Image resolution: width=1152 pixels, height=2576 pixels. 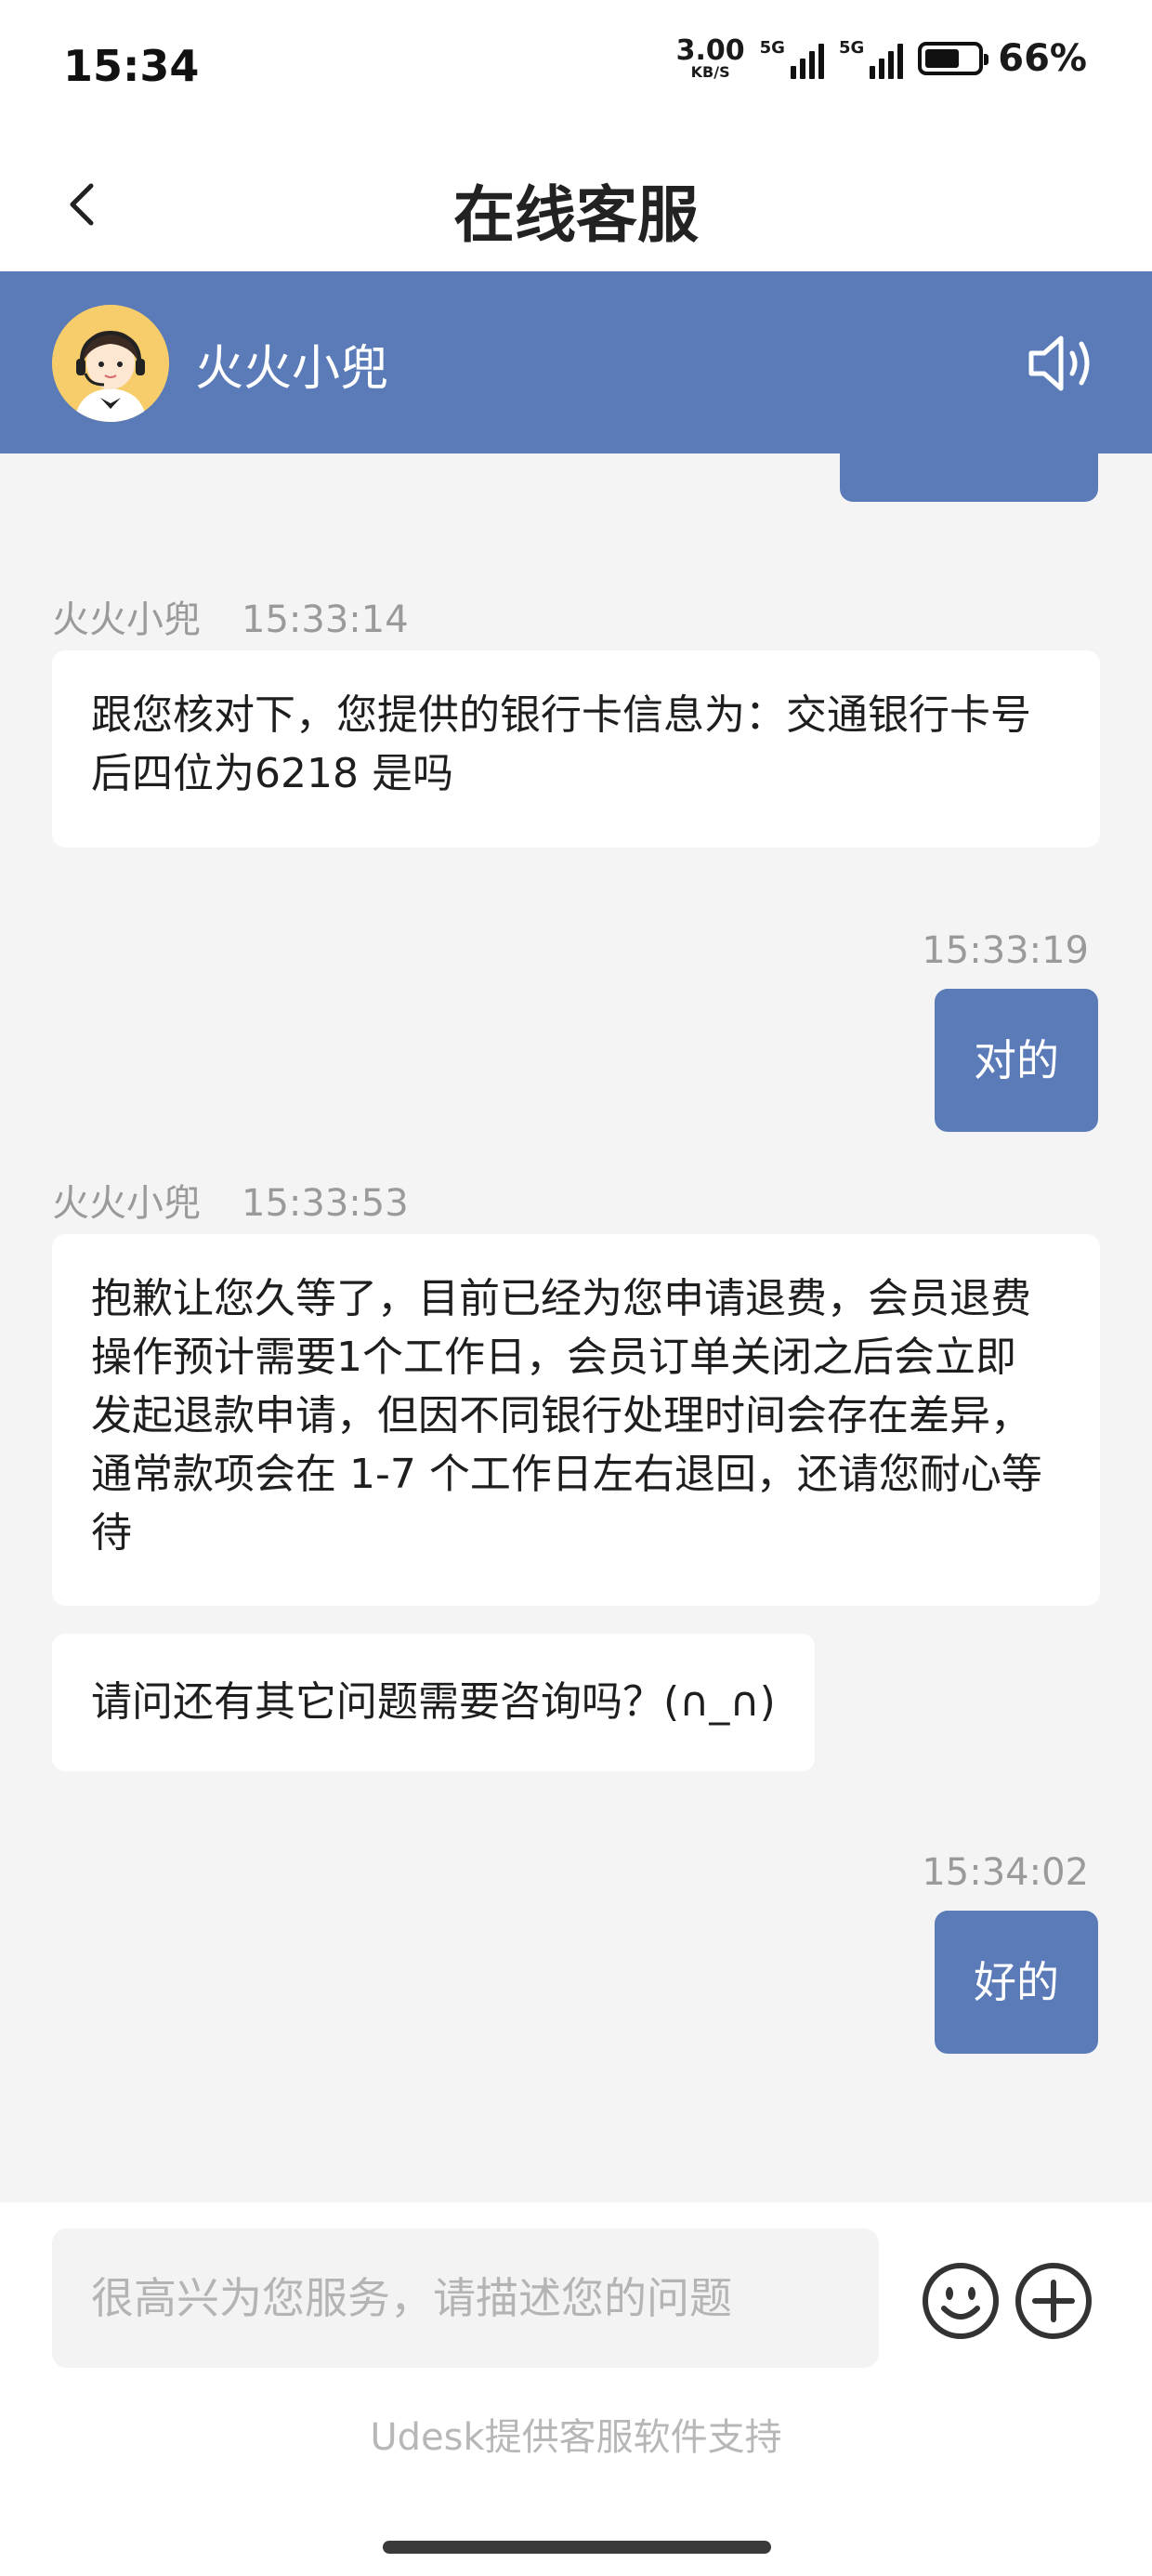 I want to click on user-message-bubble: 好的, so click(x=1016, y=1982).